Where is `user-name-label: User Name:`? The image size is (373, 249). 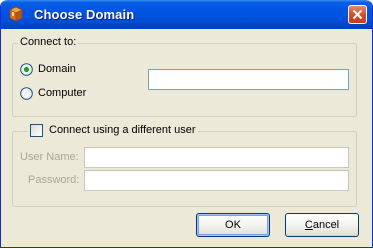
user-name-label: User Name: is located at coordinates (49, 157).